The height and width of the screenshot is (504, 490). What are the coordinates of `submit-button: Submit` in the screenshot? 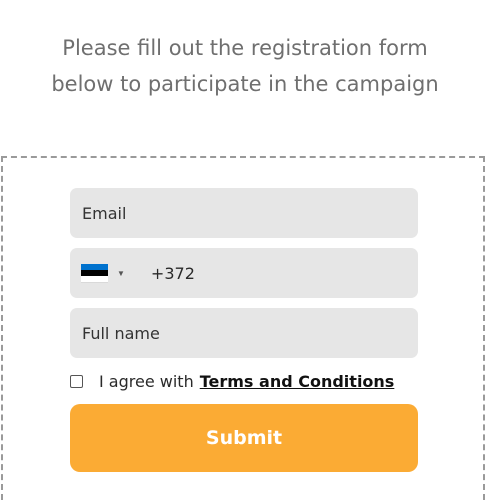 It's located at (244, 438).